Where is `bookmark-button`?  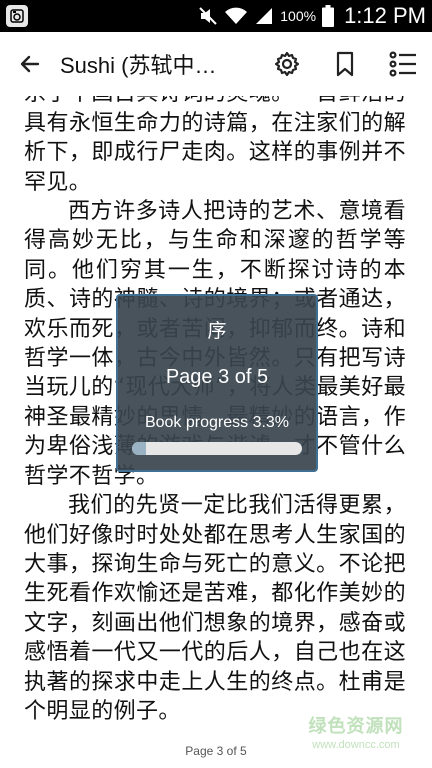
bookmark-button is located at coordinates (345, 64).